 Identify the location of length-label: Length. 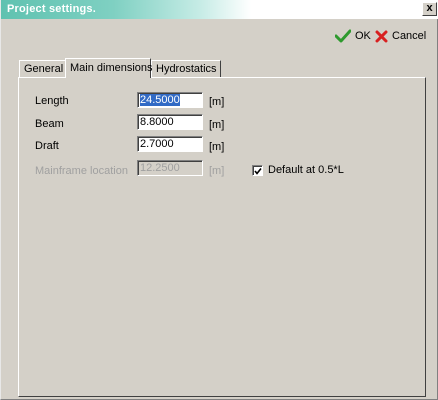
(52, 101).